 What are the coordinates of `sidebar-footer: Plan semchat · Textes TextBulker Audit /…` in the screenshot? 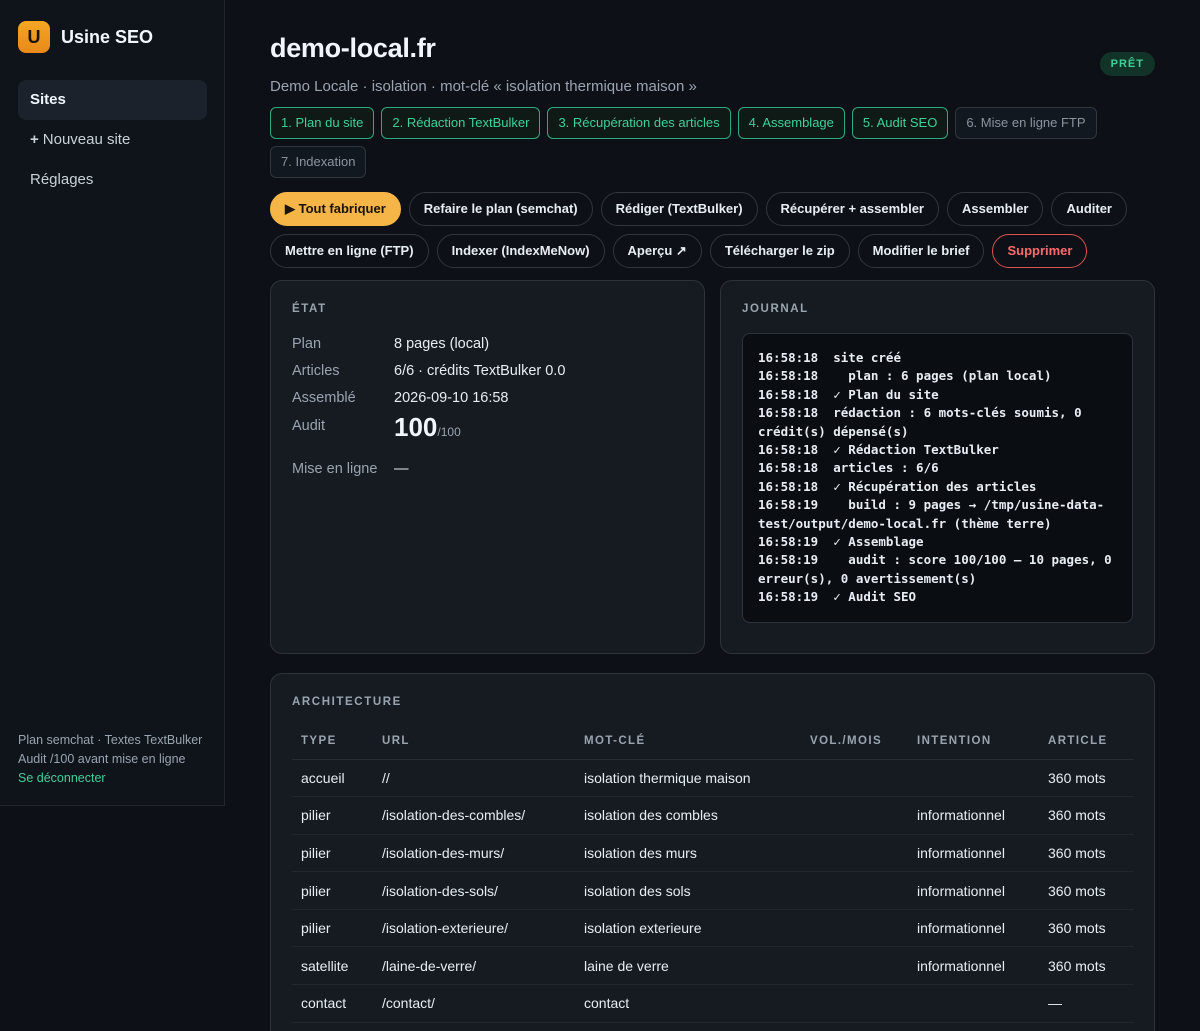 It's located at (110, 759).